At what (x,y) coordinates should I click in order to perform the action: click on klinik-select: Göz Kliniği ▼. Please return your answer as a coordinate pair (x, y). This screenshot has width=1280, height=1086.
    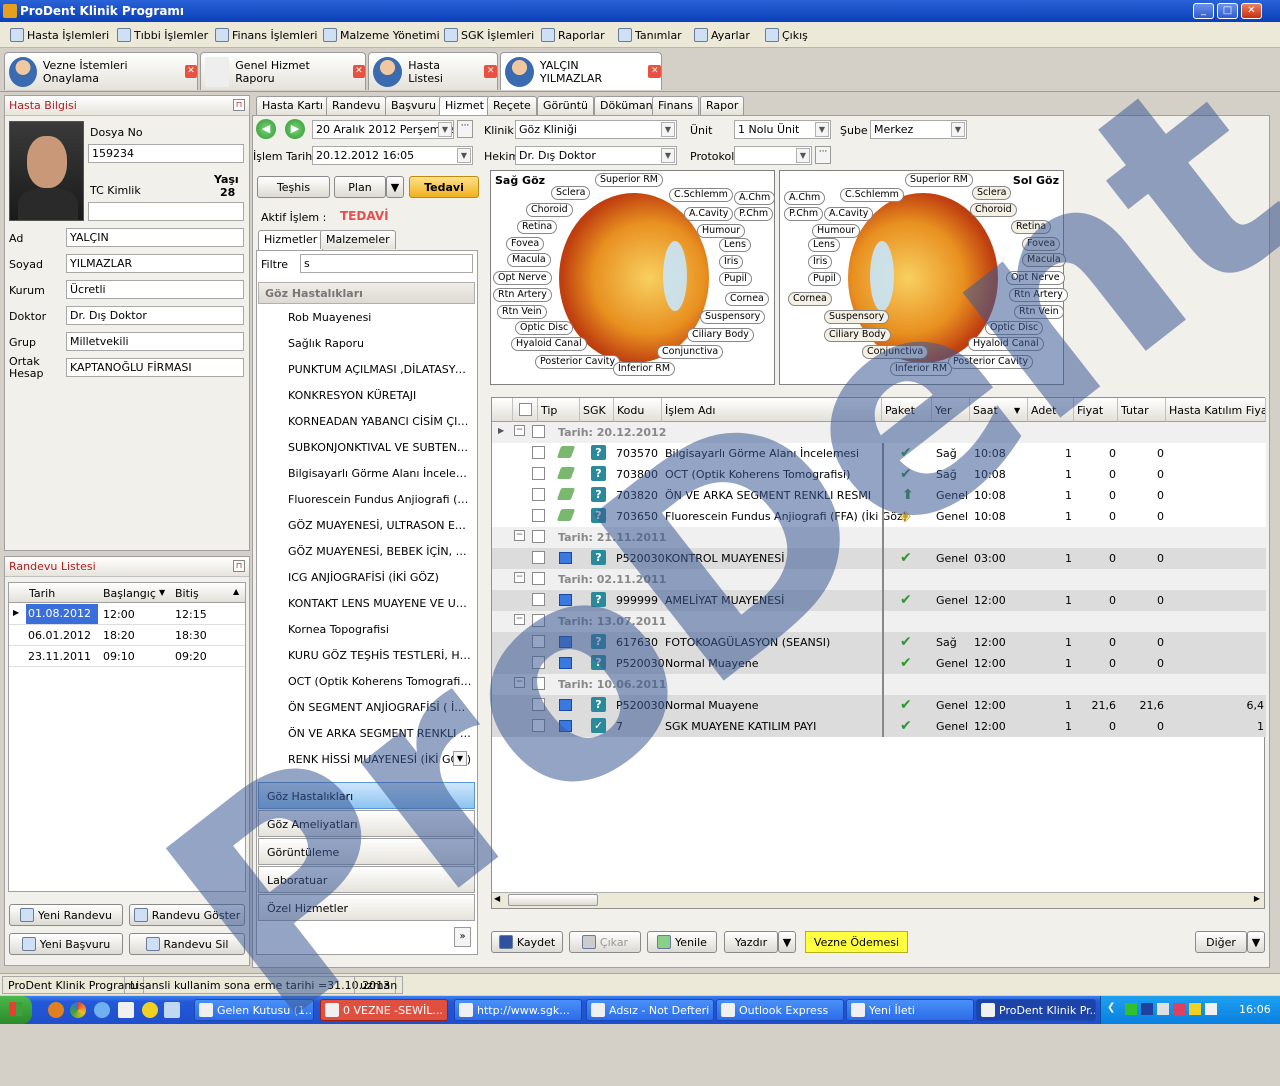
    Looking at the image, I should click on (596, 129).